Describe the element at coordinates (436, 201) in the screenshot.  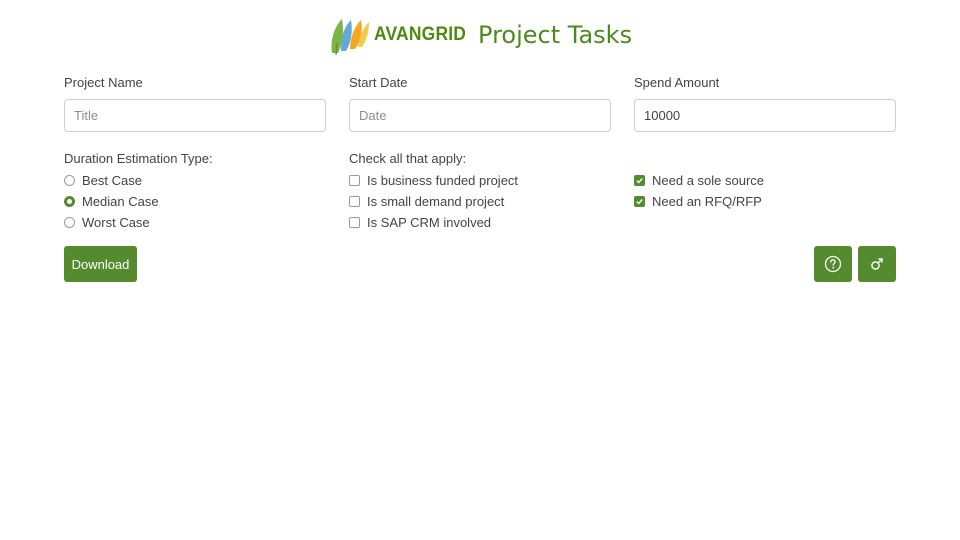
I see `checkbox-label: Is small demand project` at that location.